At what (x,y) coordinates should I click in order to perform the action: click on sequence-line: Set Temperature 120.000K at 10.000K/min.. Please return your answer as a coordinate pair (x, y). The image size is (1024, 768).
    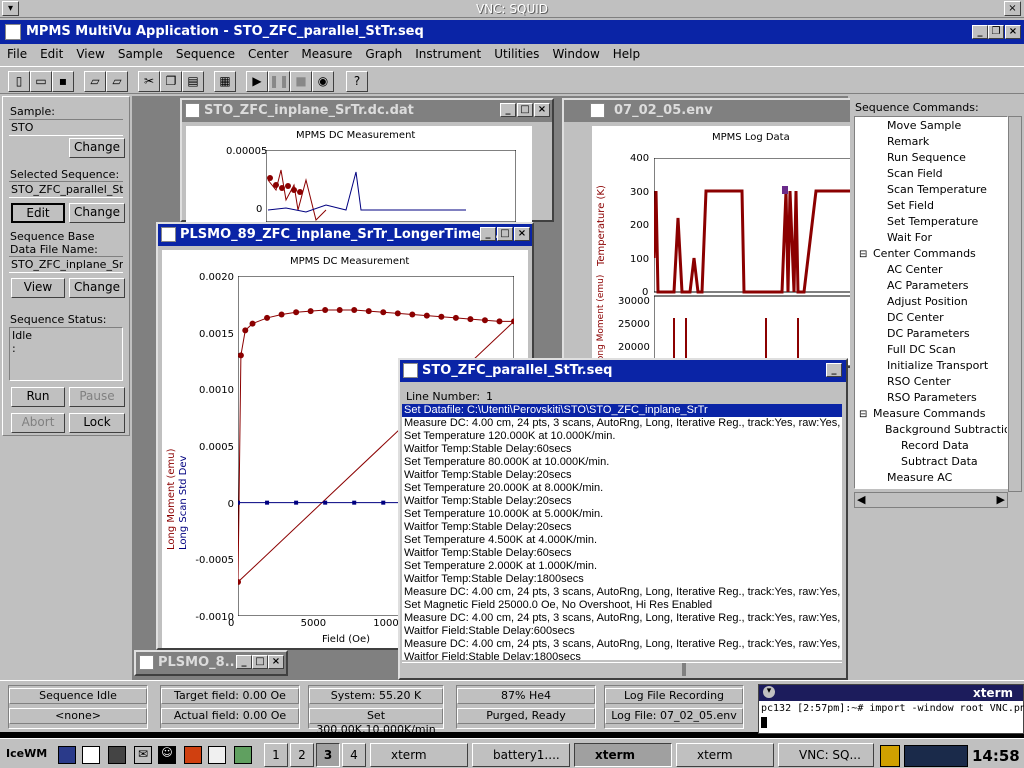
    Looking at the image, I should click on (622, 436).